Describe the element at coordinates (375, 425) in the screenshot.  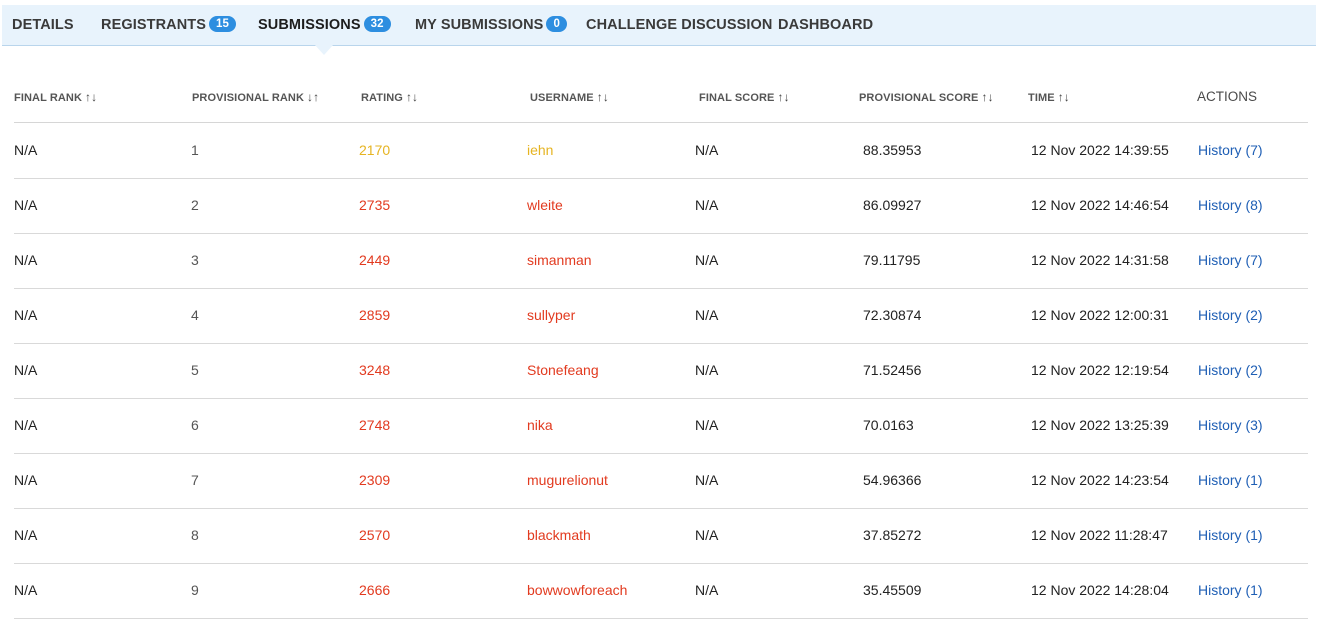
I see `rating-cell: 2748` at that location.